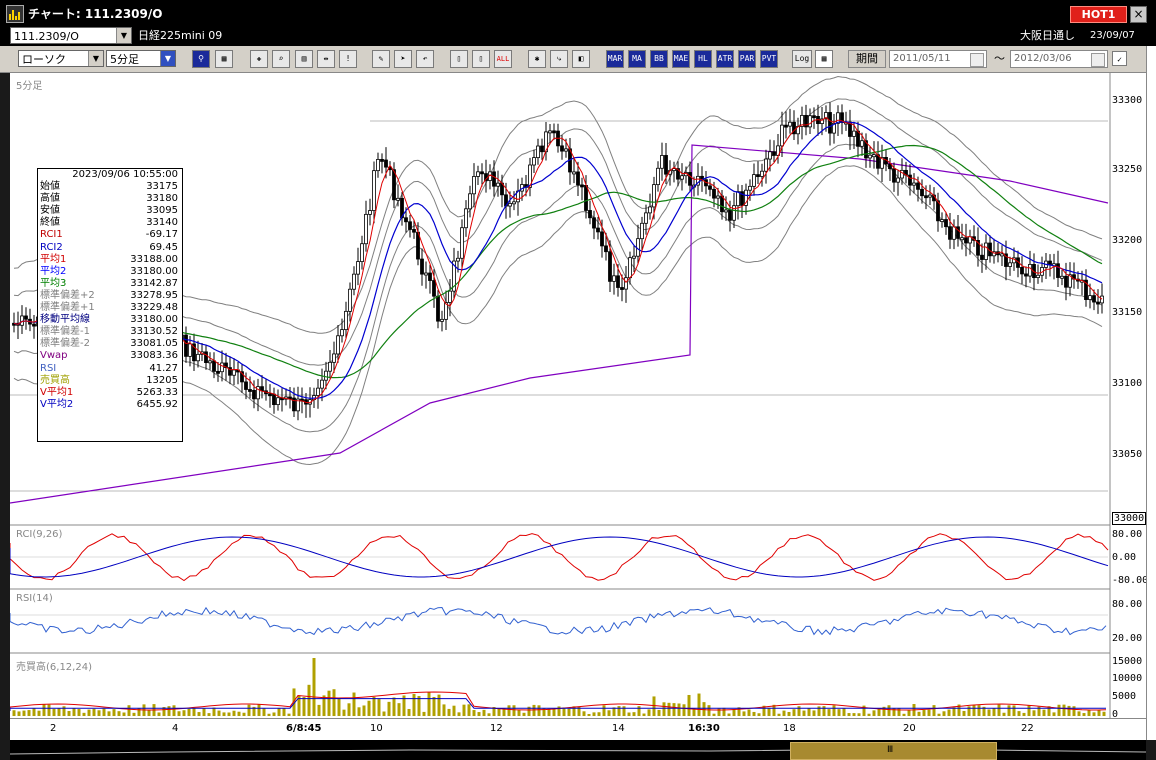  What do you see at coordinates (789, 728) in the screenshot?
I see `x-axis-label: 18` at bounding box center [789, 728].